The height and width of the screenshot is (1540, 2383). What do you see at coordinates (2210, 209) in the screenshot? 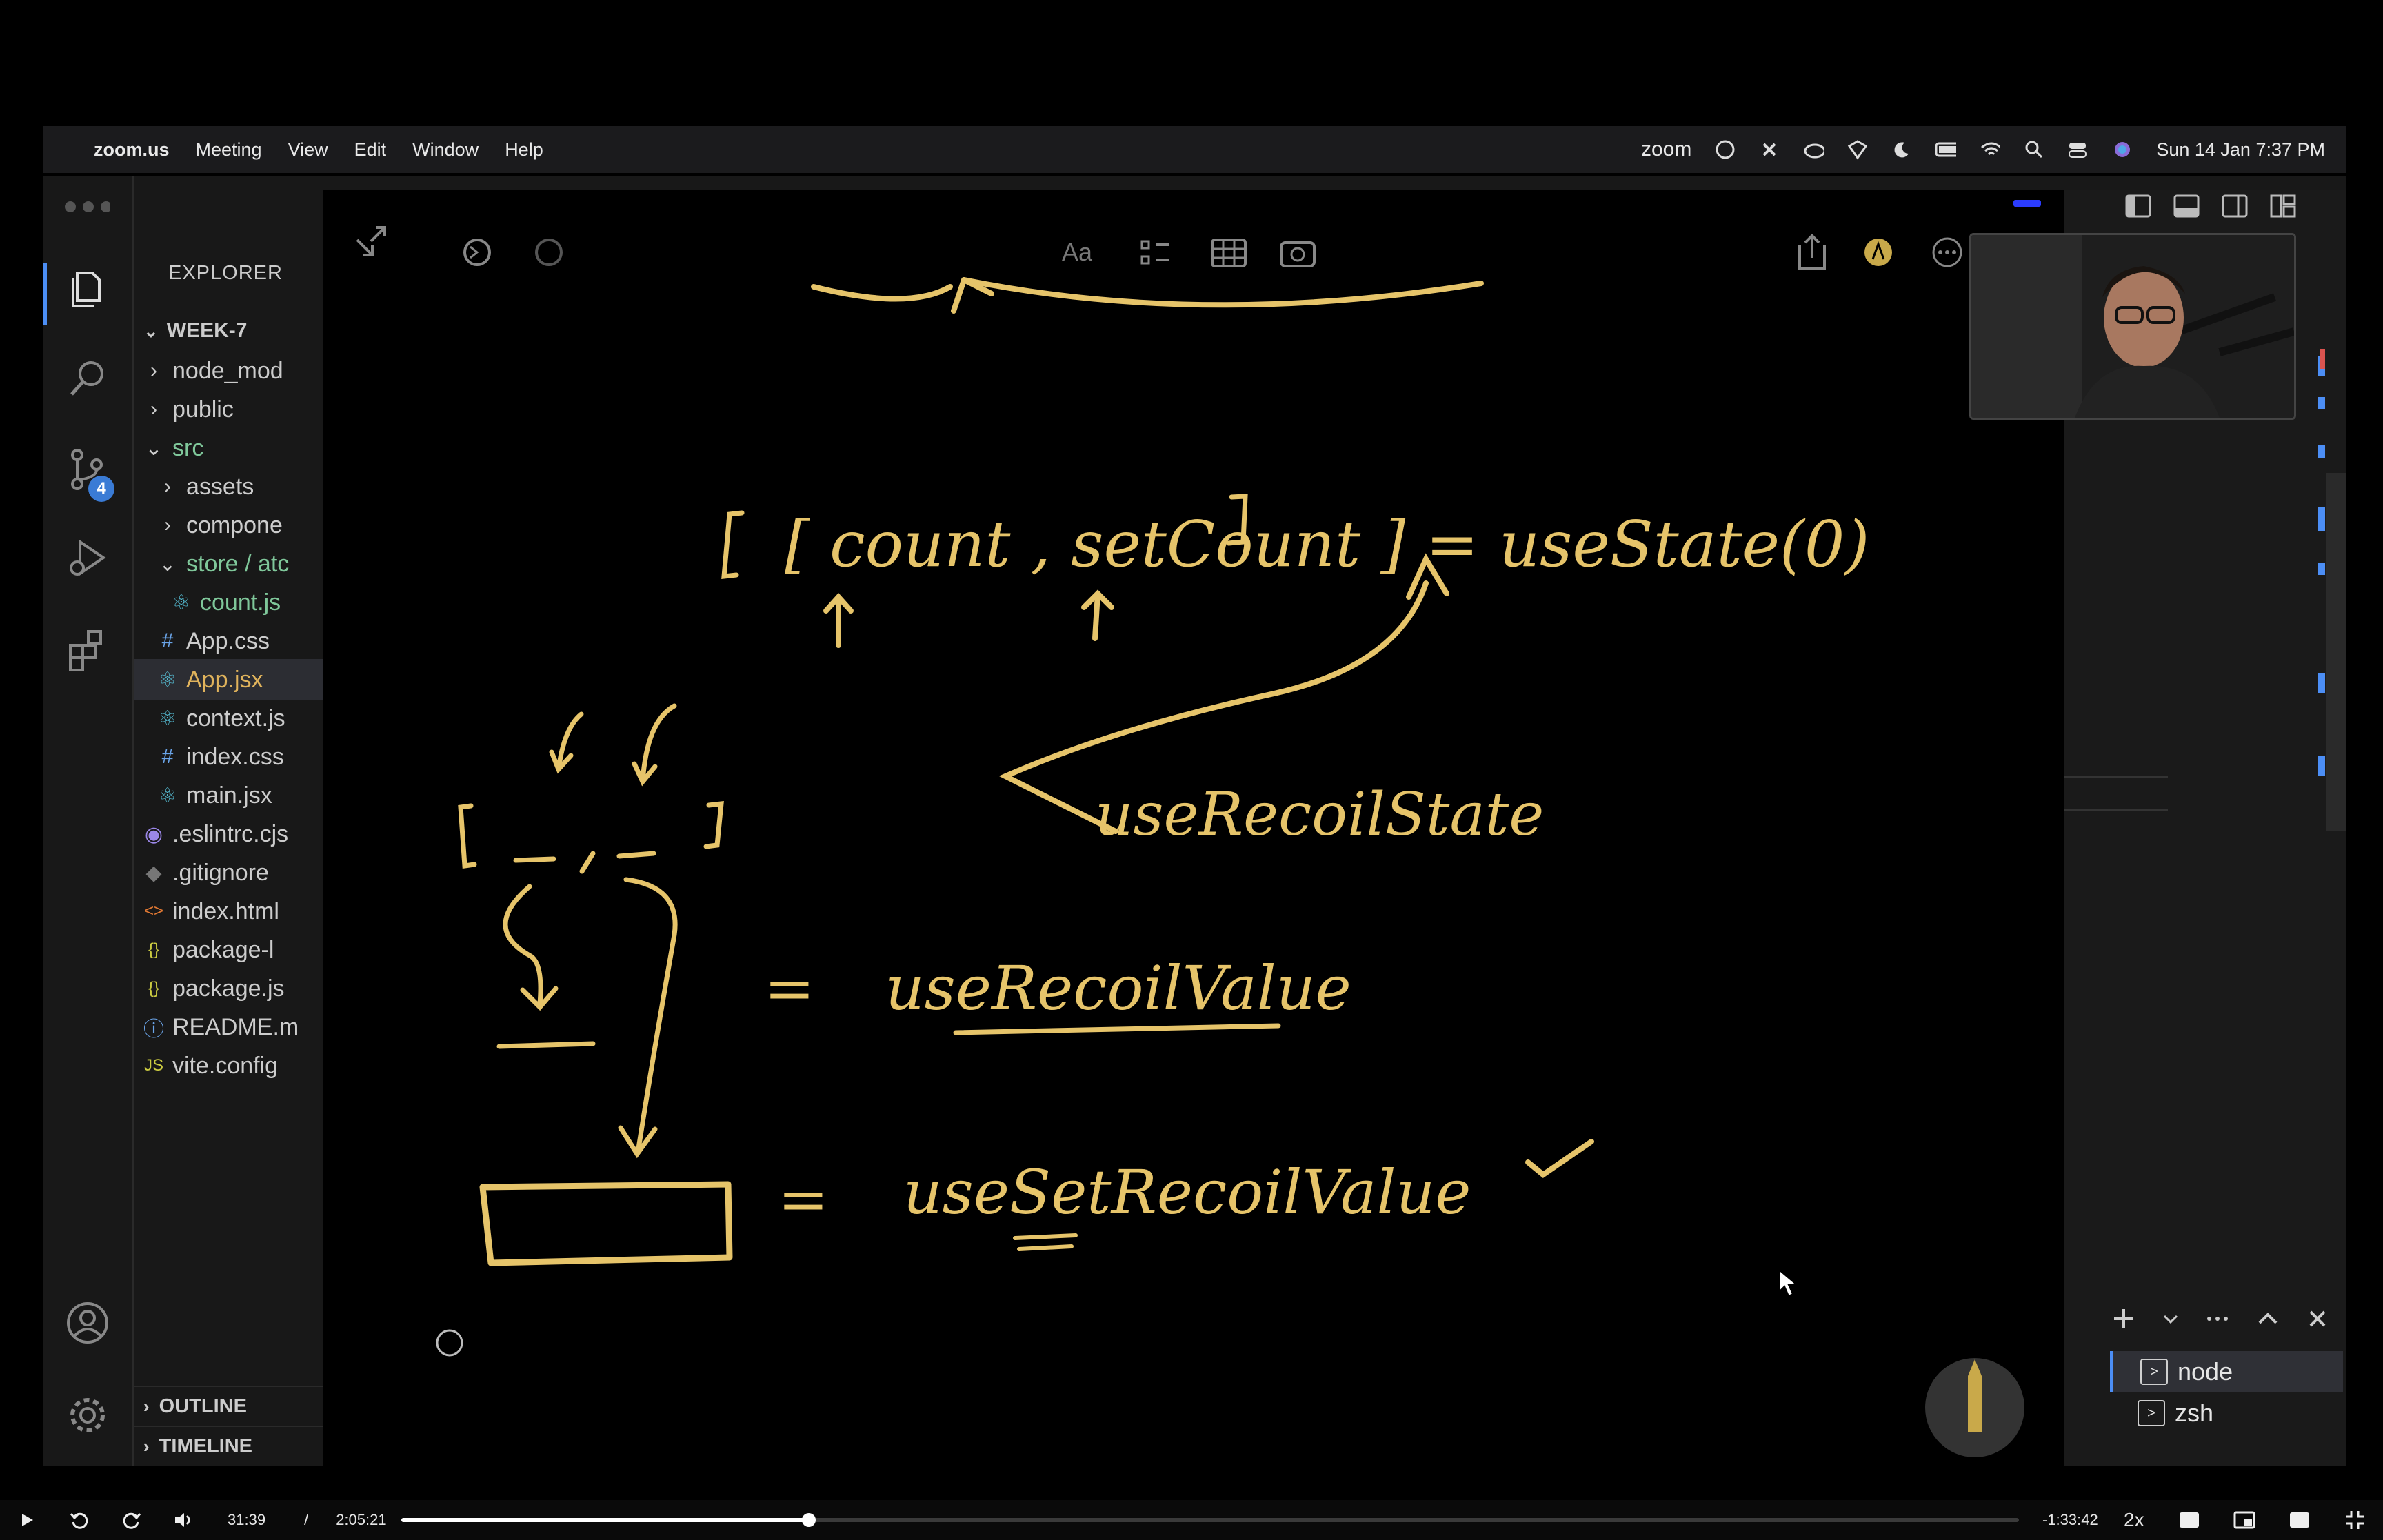
I see `layout-controls` at bounding box center [2210, 209].